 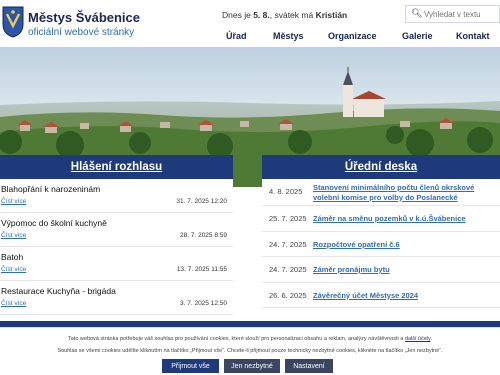 I want to click on radio-announcements-title: Hlášení rozhlasu, so click(x=116, y=167).